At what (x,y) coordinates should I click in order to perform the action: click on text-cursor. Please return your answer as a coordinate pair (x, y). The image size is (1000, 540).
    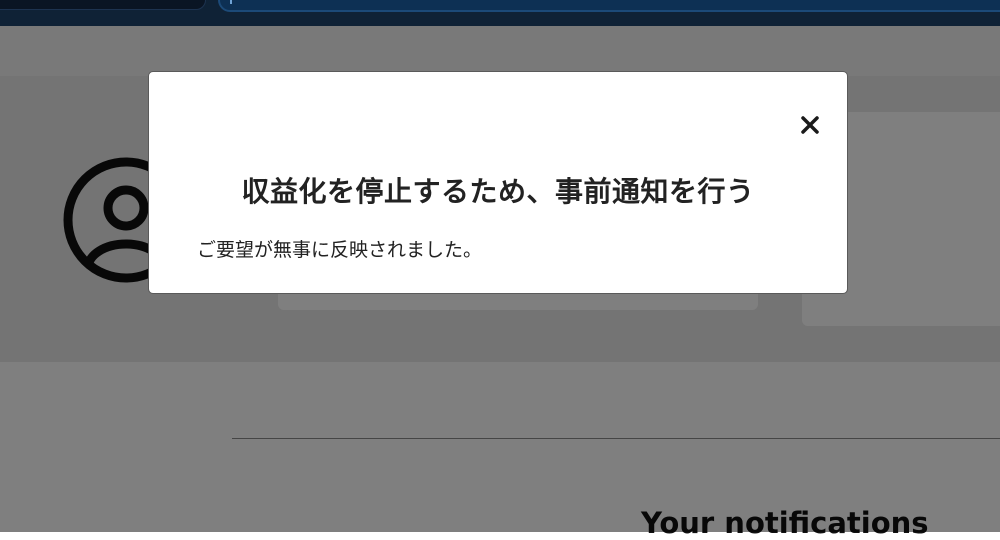
    Looking at the image, I should click on (231, 2).